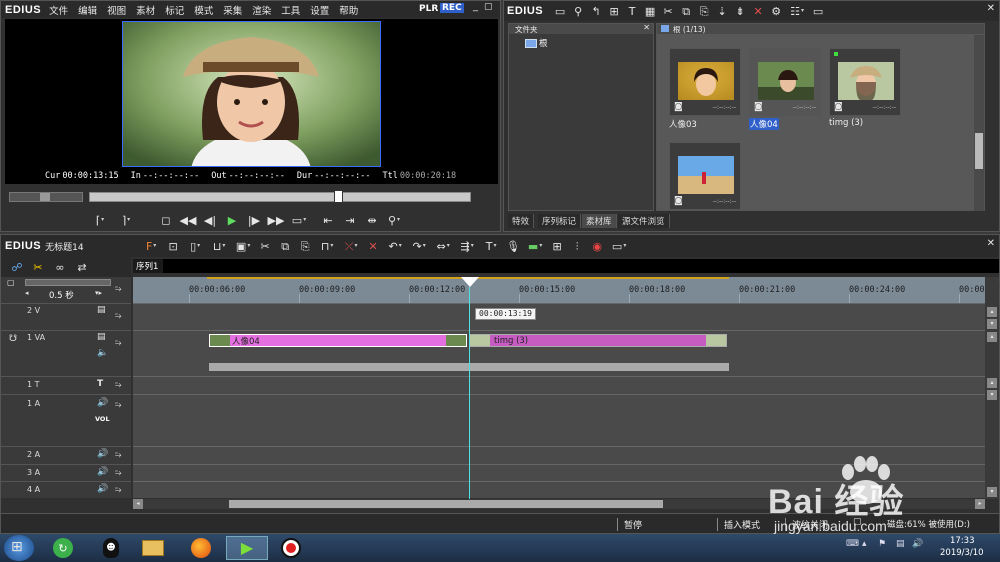 This screenshot has width=1000, height=562. I want to click on open-project-icon: ⊔ ▾, so click(219, 246).